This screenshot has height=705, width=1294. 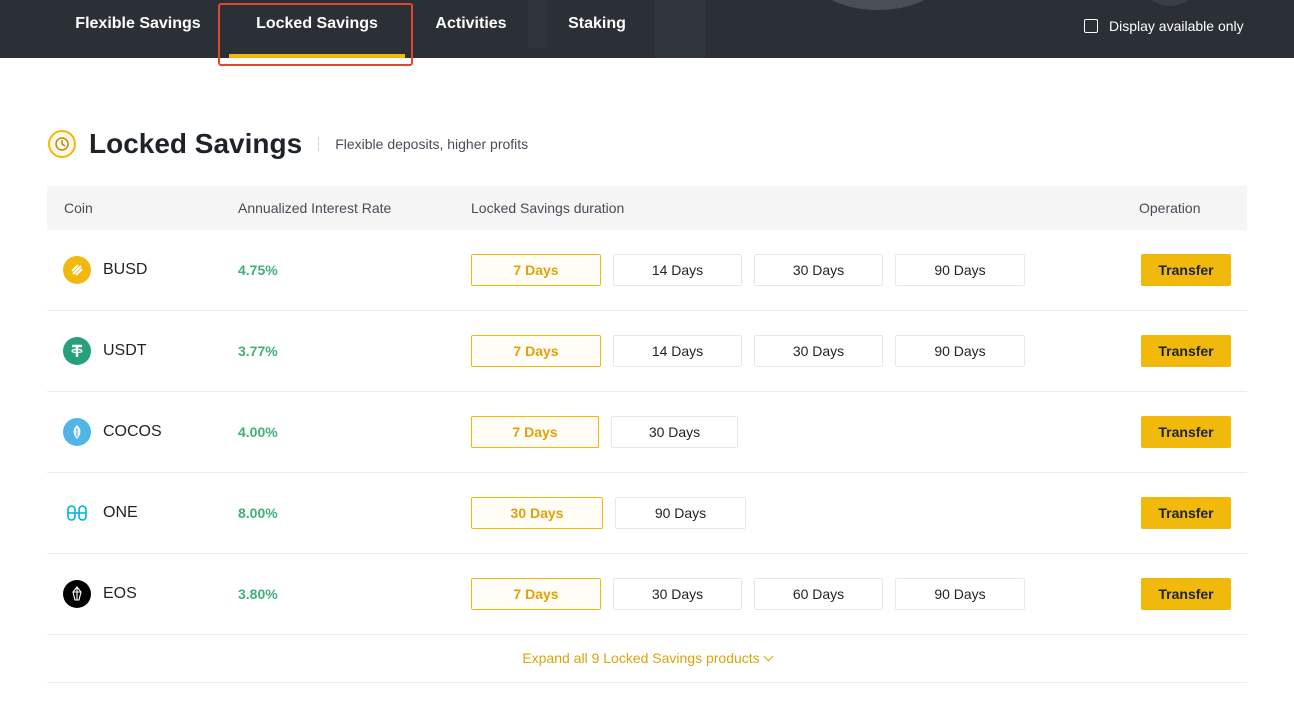 I want to click on one-icon, so click(x=77, y=513).